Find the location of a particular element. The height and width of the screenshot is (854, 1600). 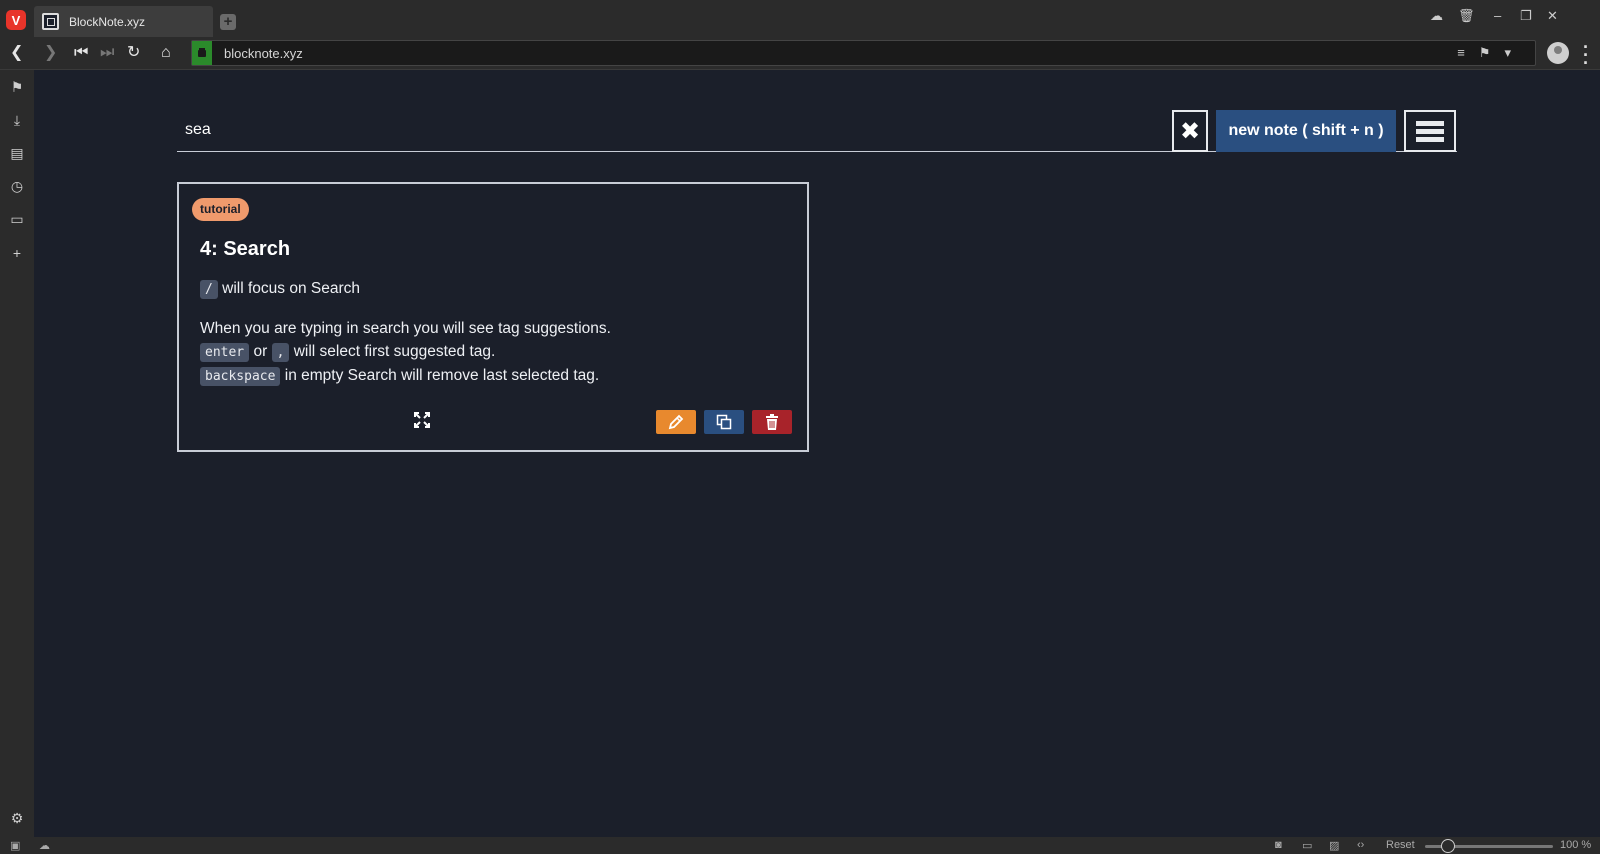

key-code: / is located at coordinates (209, 289).